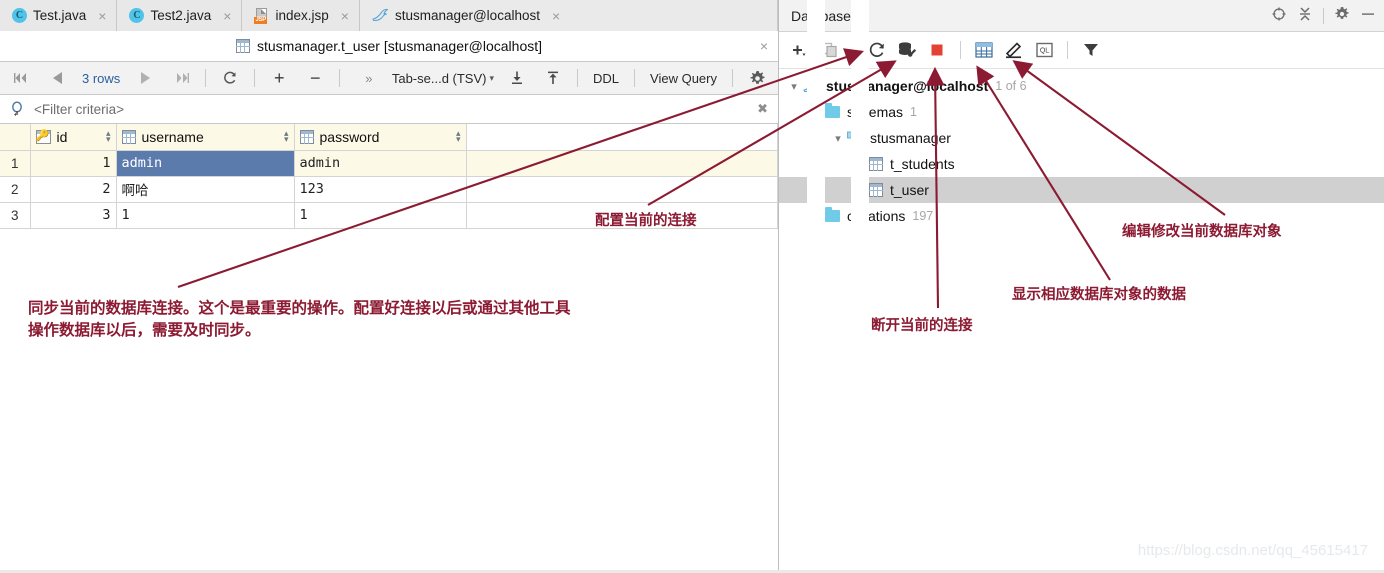 This screenshot has width=1384, height=573. I want to click on cell-password: 123, so click(380, 189).